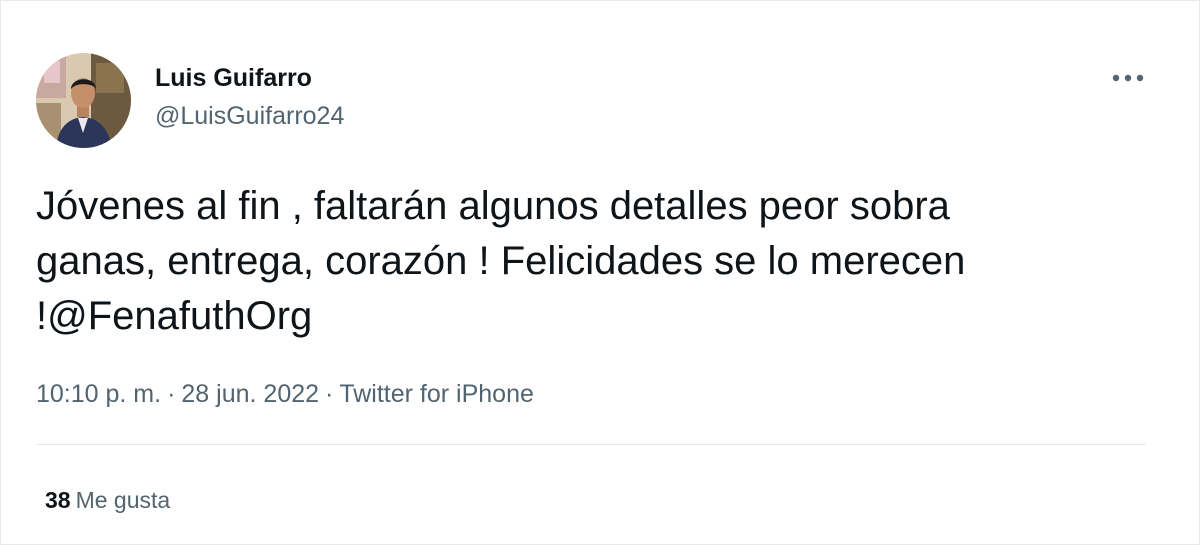 The image size is (1200, 545). I want to click on tweet-date: 28 jun. 2022, so click(250, 394).